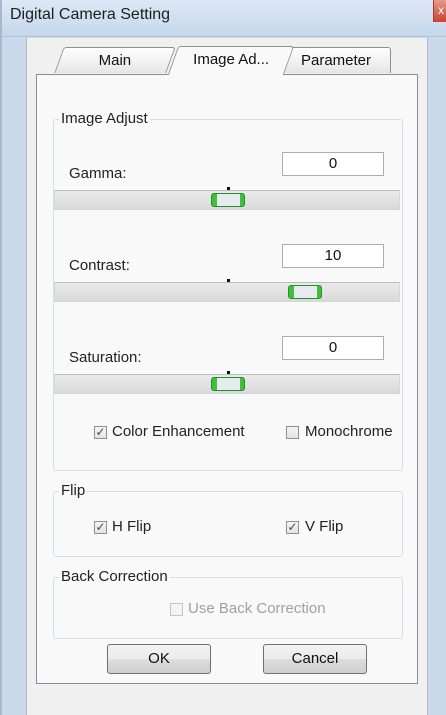 The width and height of the screenshot is (446, 715). Describe the element at coordinates (114, 576) in the screenshot. I see `back-correction-group-title: Back Correction` at that location.